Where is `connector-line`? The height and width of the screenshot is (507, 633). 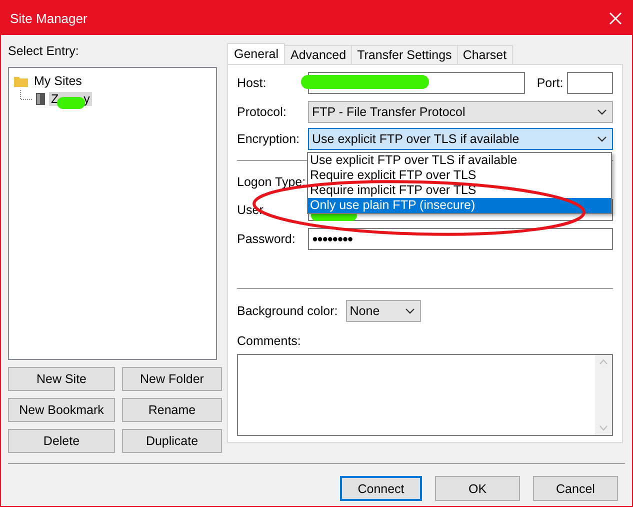
connector-line is located at coordinates (26, 95).